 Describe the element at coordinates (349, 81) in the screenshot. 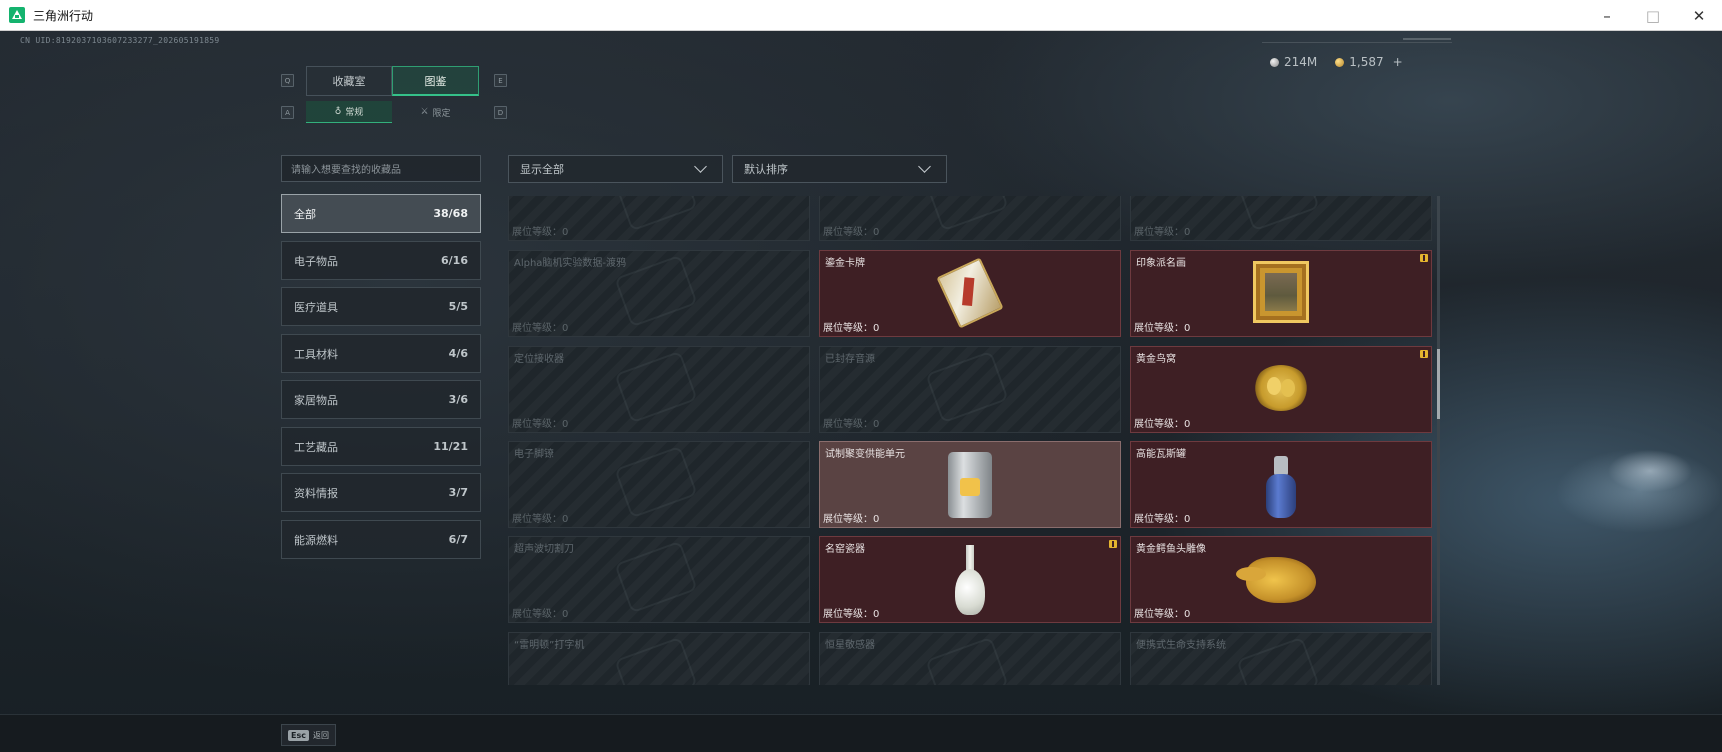

I see `tab-collection-room: 收藏室` at that location.